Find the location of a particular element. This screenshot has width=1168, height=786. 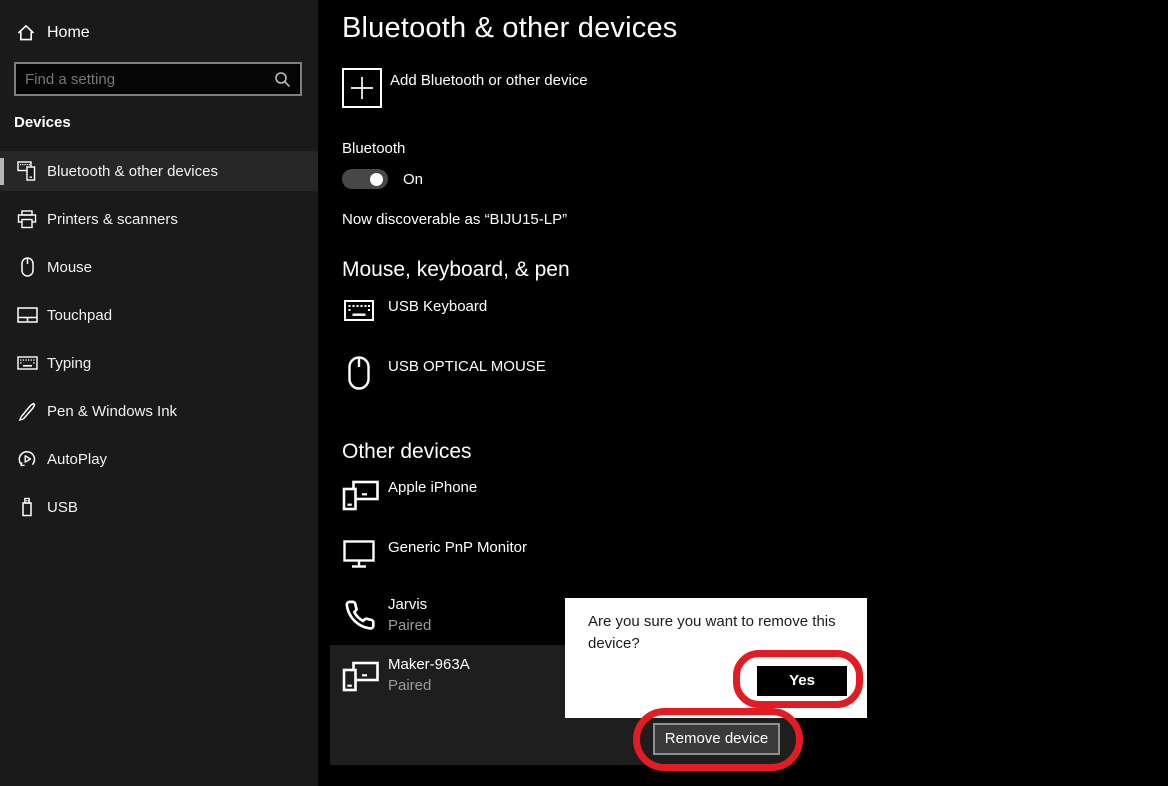

sidebar-item-home: Home is located at coordinates (159, 33).